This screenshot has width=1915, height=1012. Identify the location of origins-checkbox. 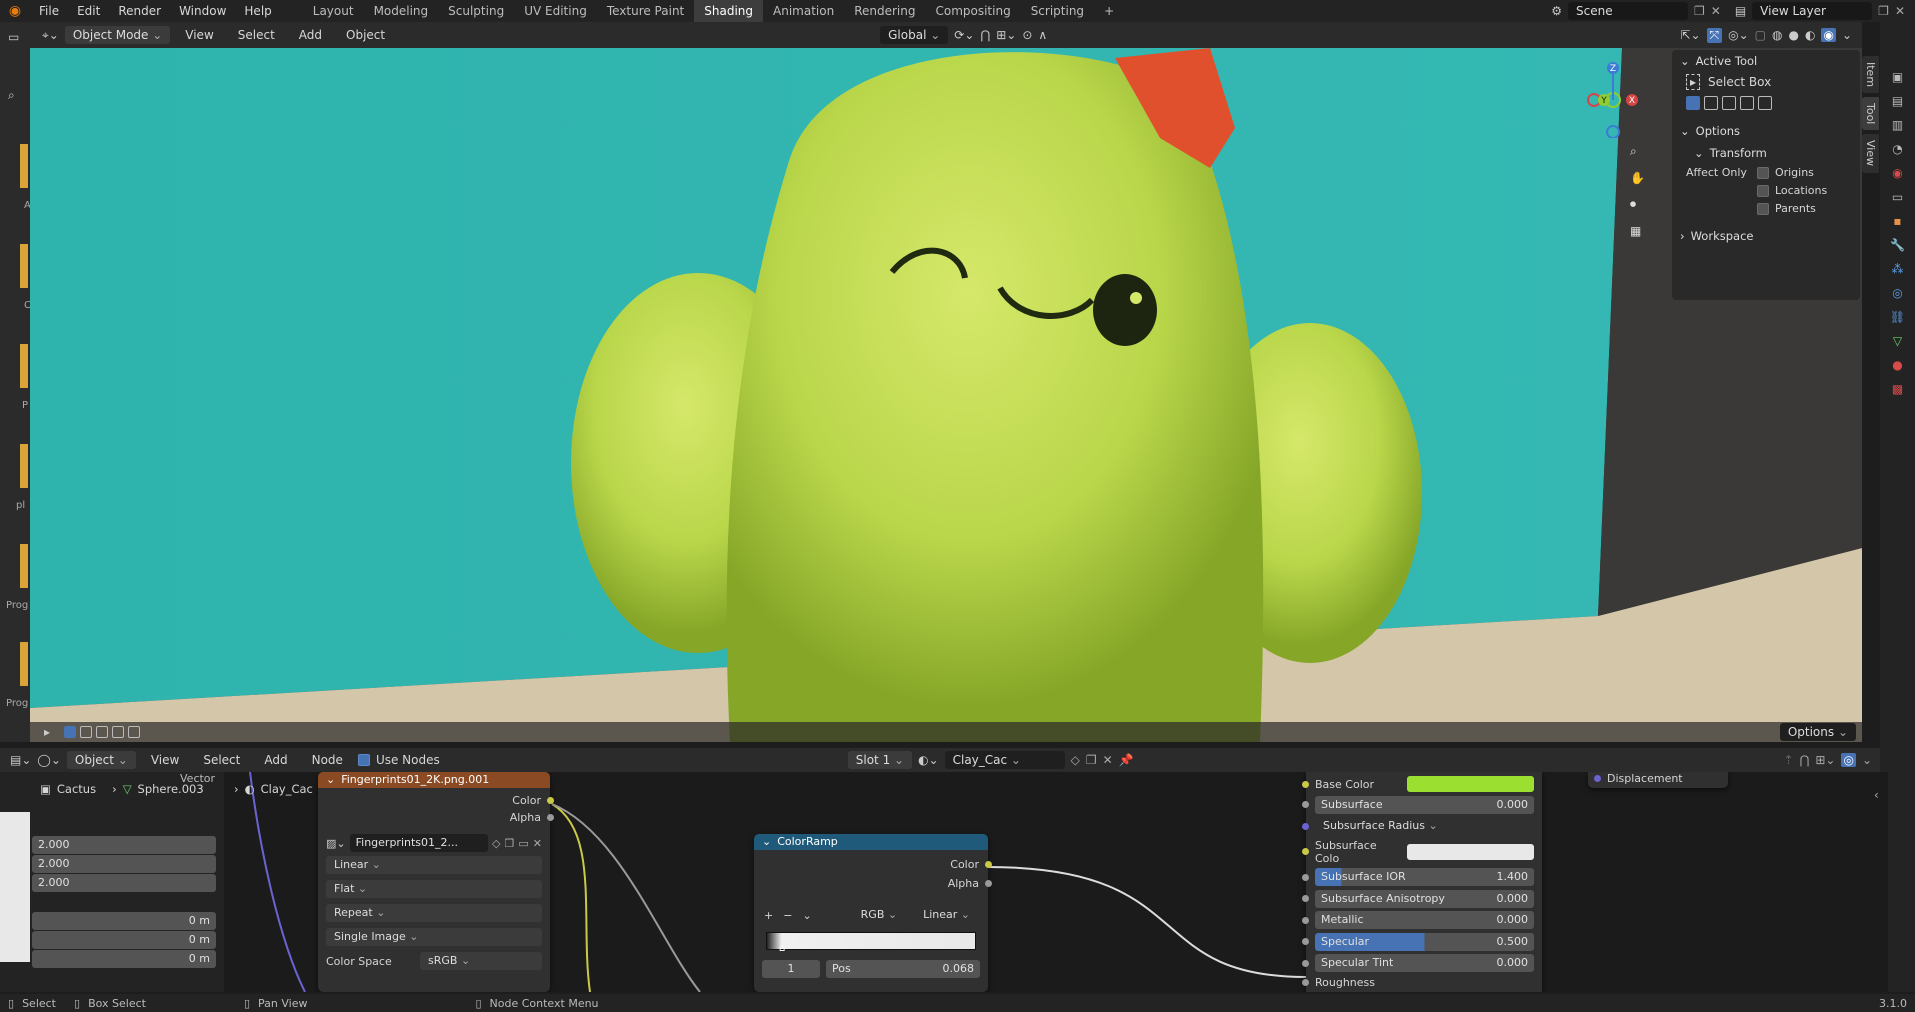
(1762, 172).